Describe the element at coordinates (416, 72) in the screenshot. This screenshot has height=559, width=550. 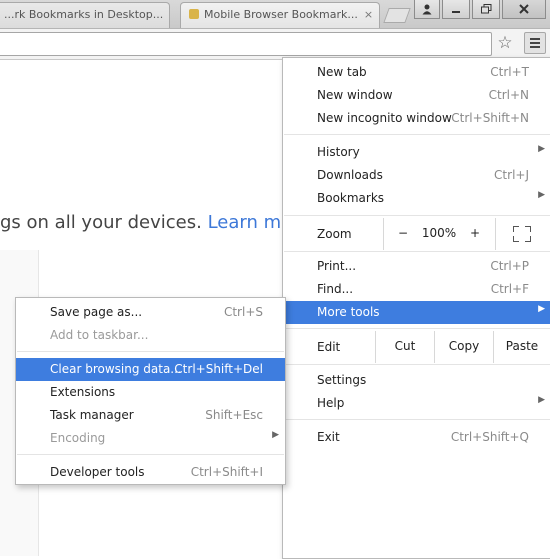
I see `menu-item-new-tab: New tab Ctrl+T` at that location.